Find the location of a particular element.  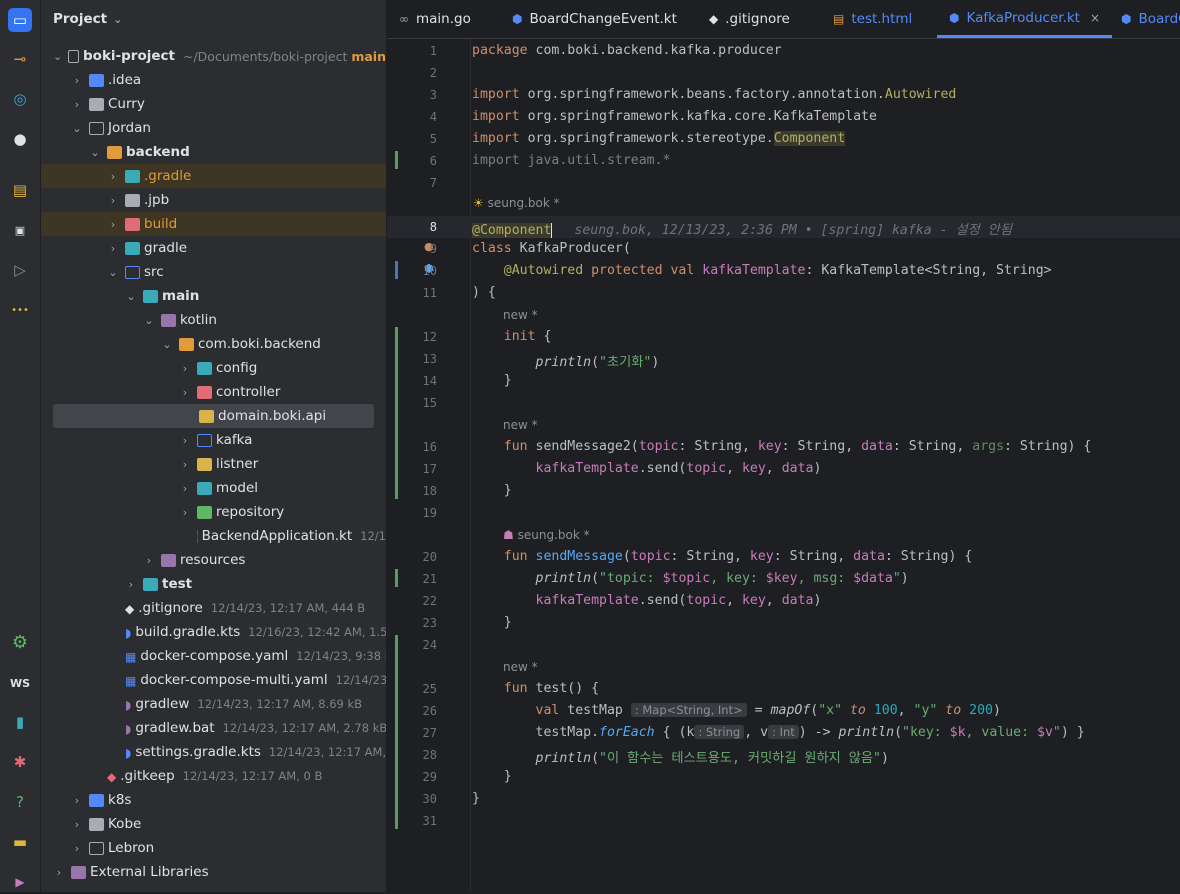

terminal-icon: ▶ is located at coordinates (20, 882).